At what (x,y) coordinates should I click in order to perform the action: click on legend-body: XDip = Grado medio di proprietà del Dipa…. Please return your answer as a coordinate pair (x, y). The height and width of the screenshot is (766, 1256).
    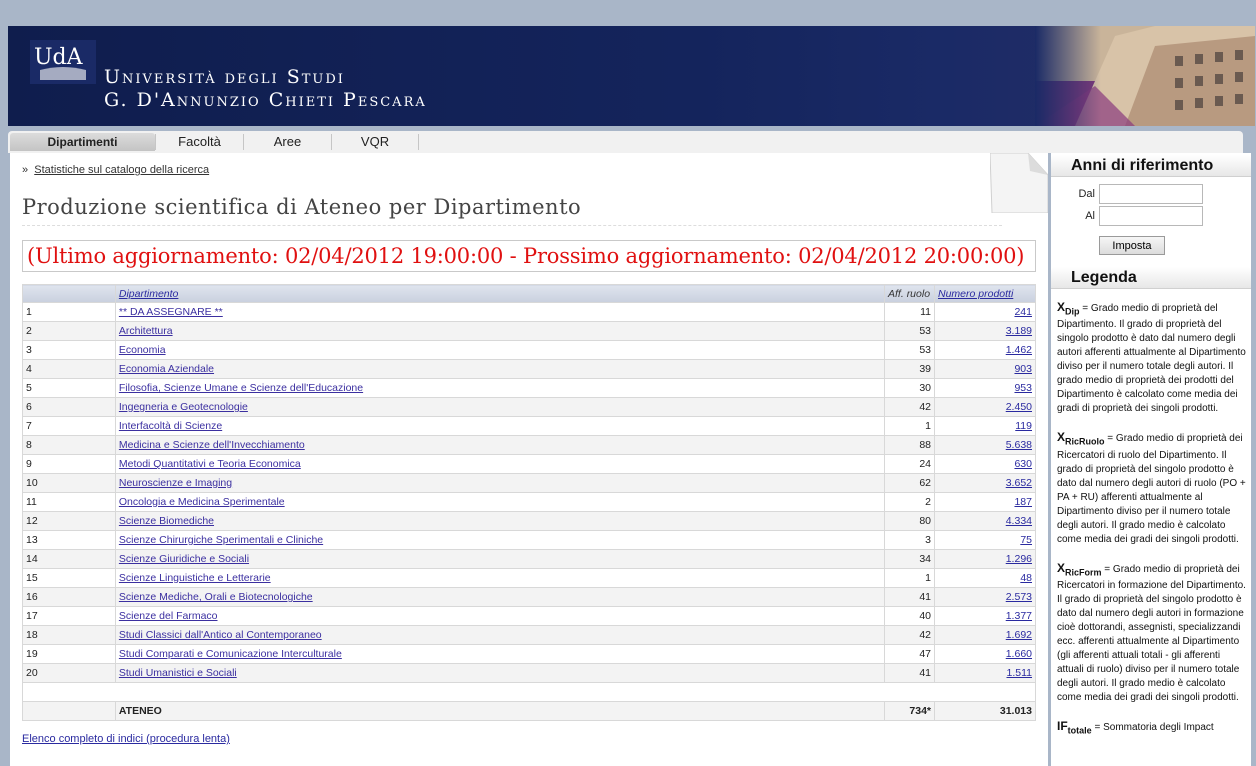
    Looking at the image, I should click on (1152, 526).